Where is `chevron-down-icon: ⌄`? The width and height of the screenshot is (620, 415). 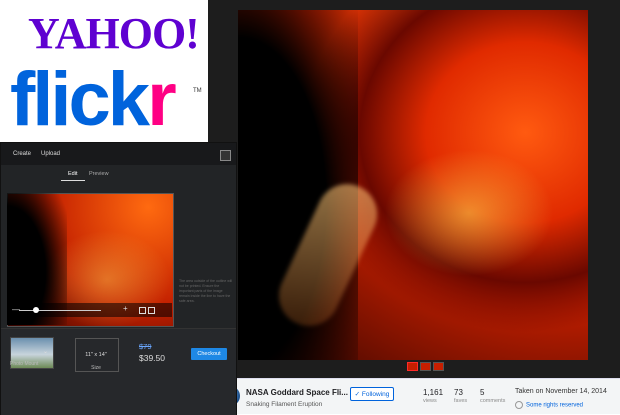
chevron-down-icon: ⌄ is located at coordinates (45, 351).